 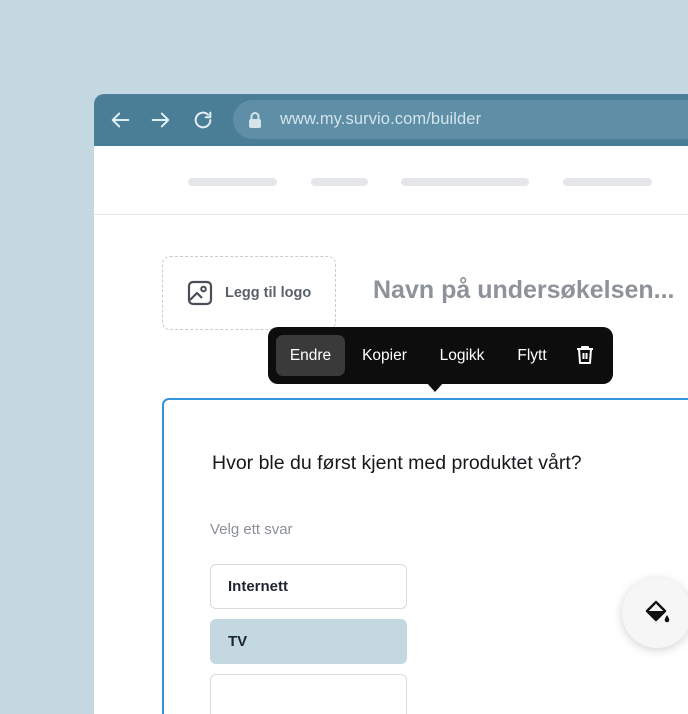 I want to click on theme-button, so click(x=655, y=613).